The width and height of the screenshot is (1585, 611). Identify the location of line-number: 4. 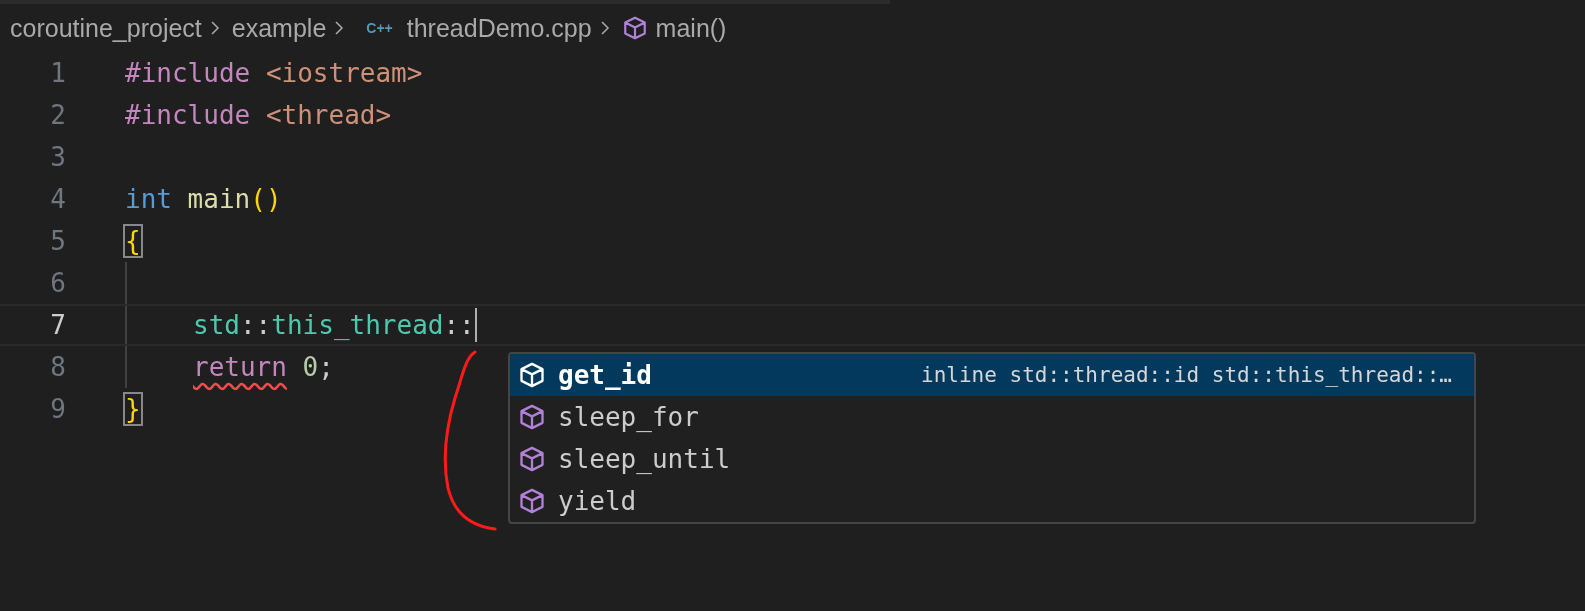
(57, 199).